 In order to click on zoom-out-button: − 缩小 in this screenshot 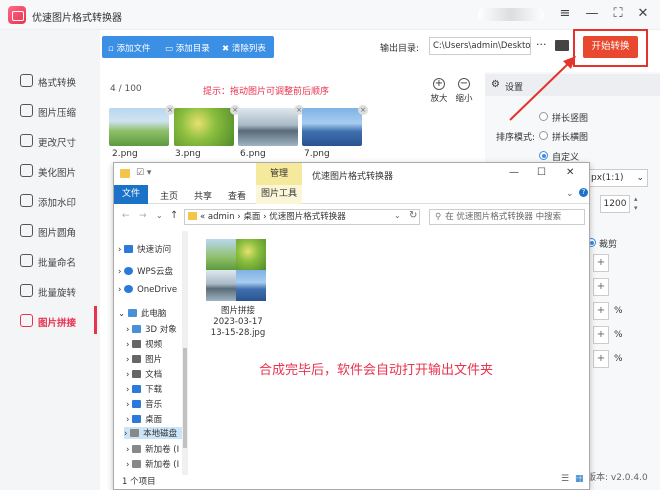, I will do `click(464, 91)`.